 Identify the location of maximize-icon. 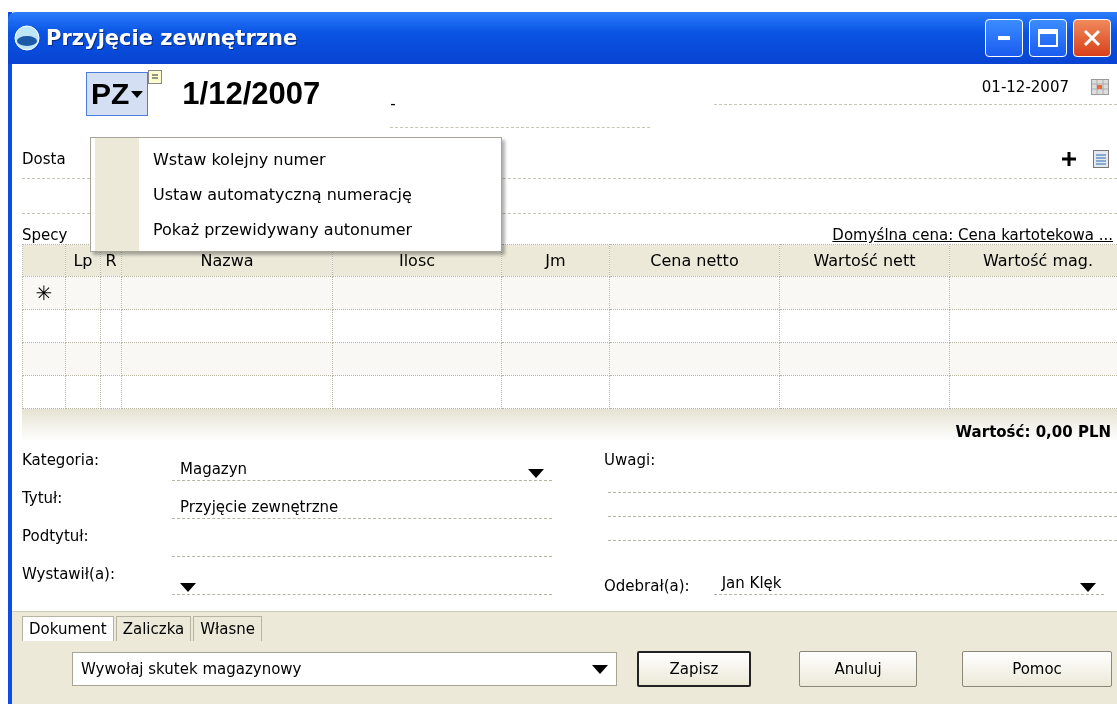
(1048, 38).